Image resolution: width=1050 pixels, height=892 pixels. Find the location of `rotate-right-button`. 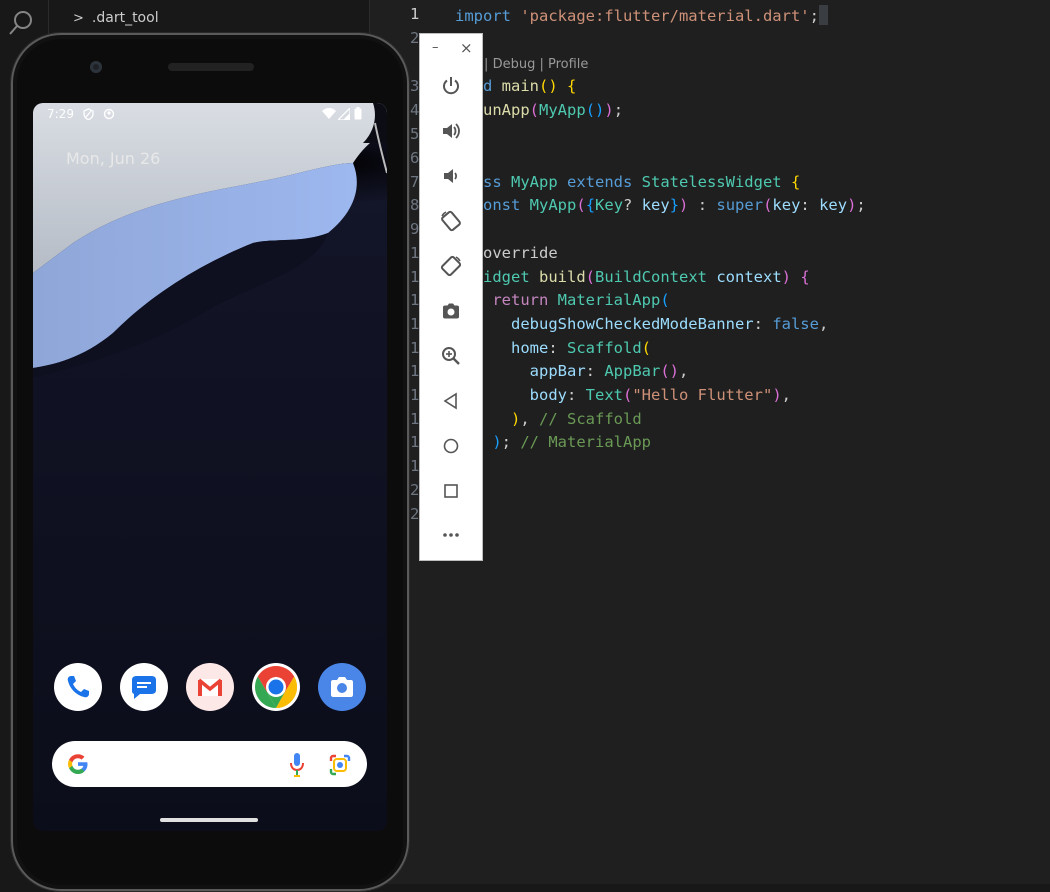

rotate-right-button is located at coordinates (451, 266).